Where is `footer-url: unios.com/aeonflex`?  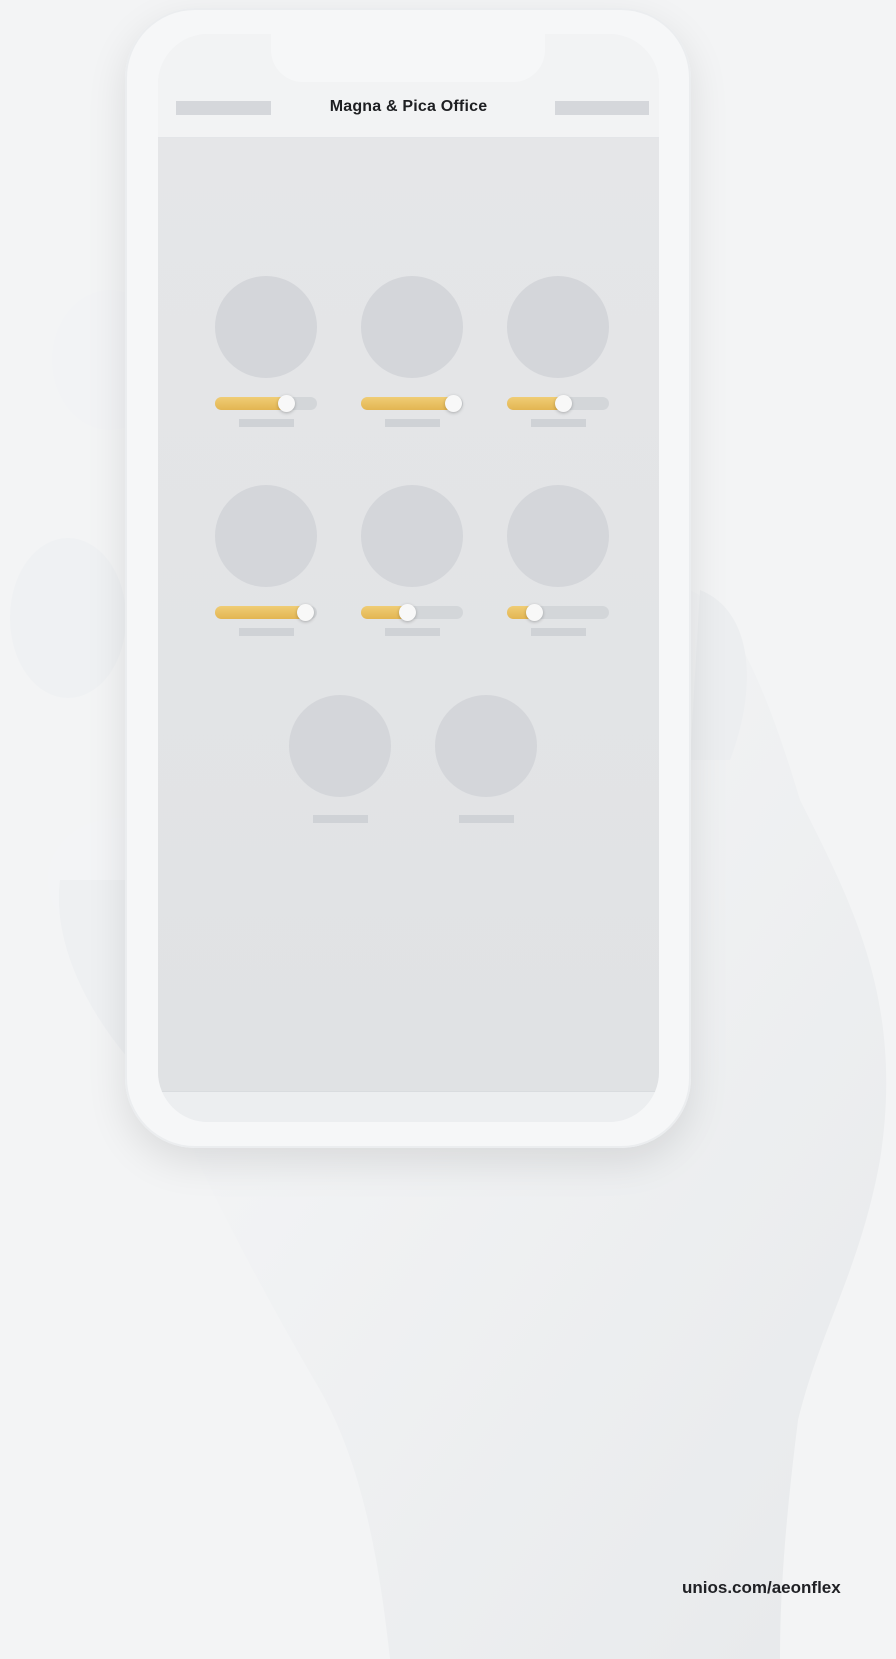 footer-url: unios.com/aeonflex is located at coordinates (761, 1588).